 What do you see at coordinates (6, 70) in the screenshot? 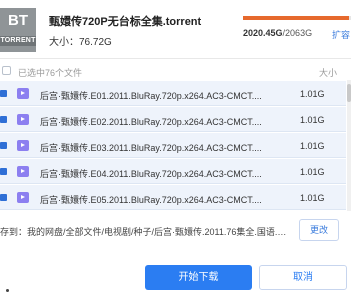
I see `select-all-checkbox` at bounding box center [6, 70].